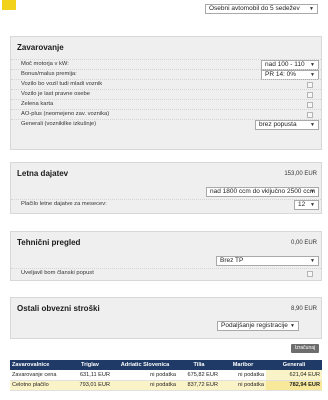  I want to click on technical-inspection-amount: 0,00 EUR, so click(303, 243).